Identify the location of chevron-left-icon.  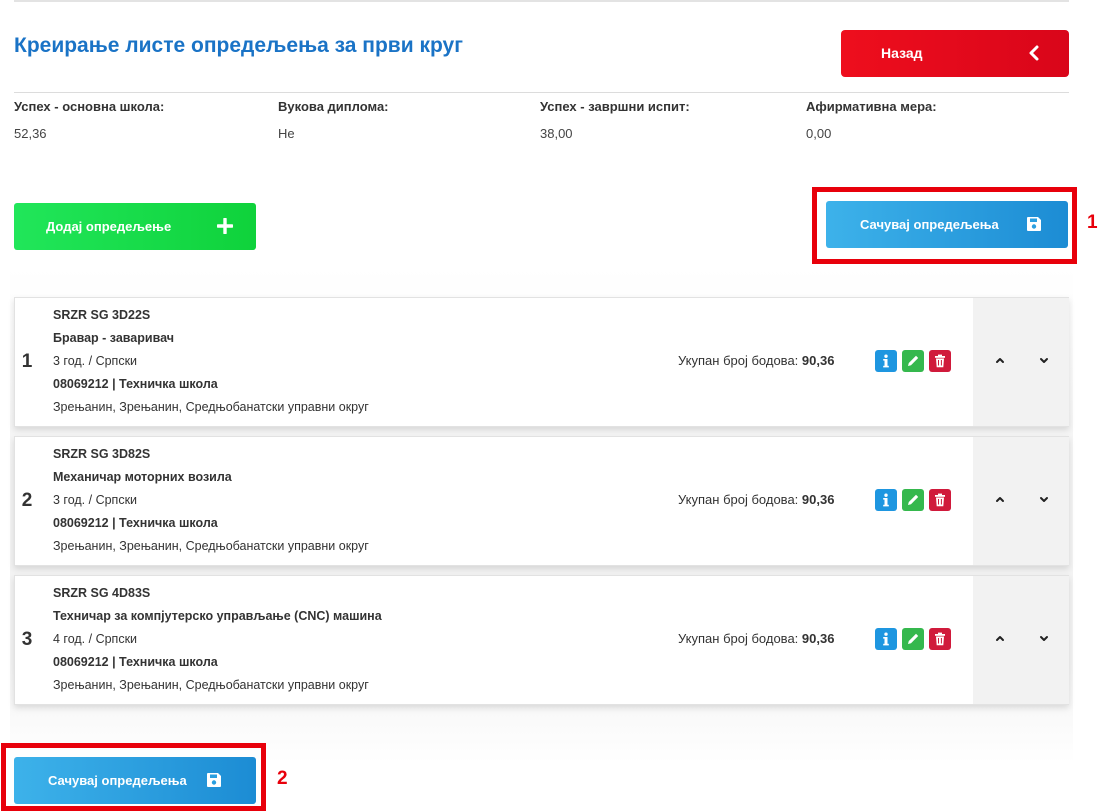
(1034, 53).